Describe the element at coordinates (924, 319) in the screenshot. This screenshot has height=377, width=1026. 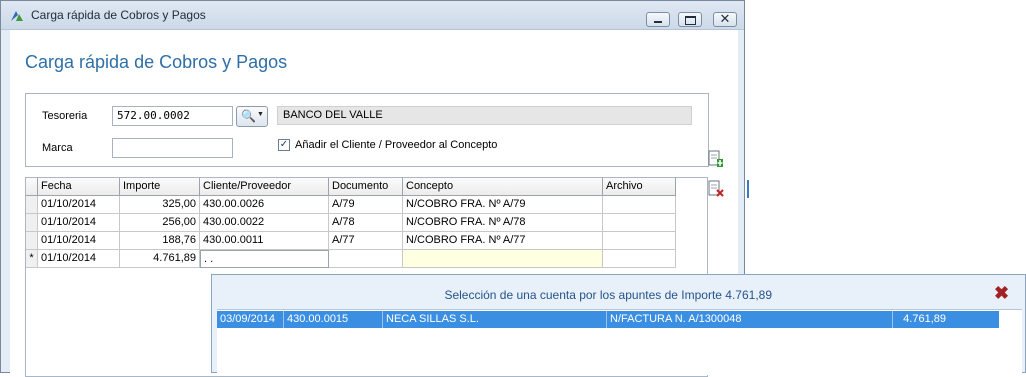
I see `result-importe: 4.761,89` at that location.